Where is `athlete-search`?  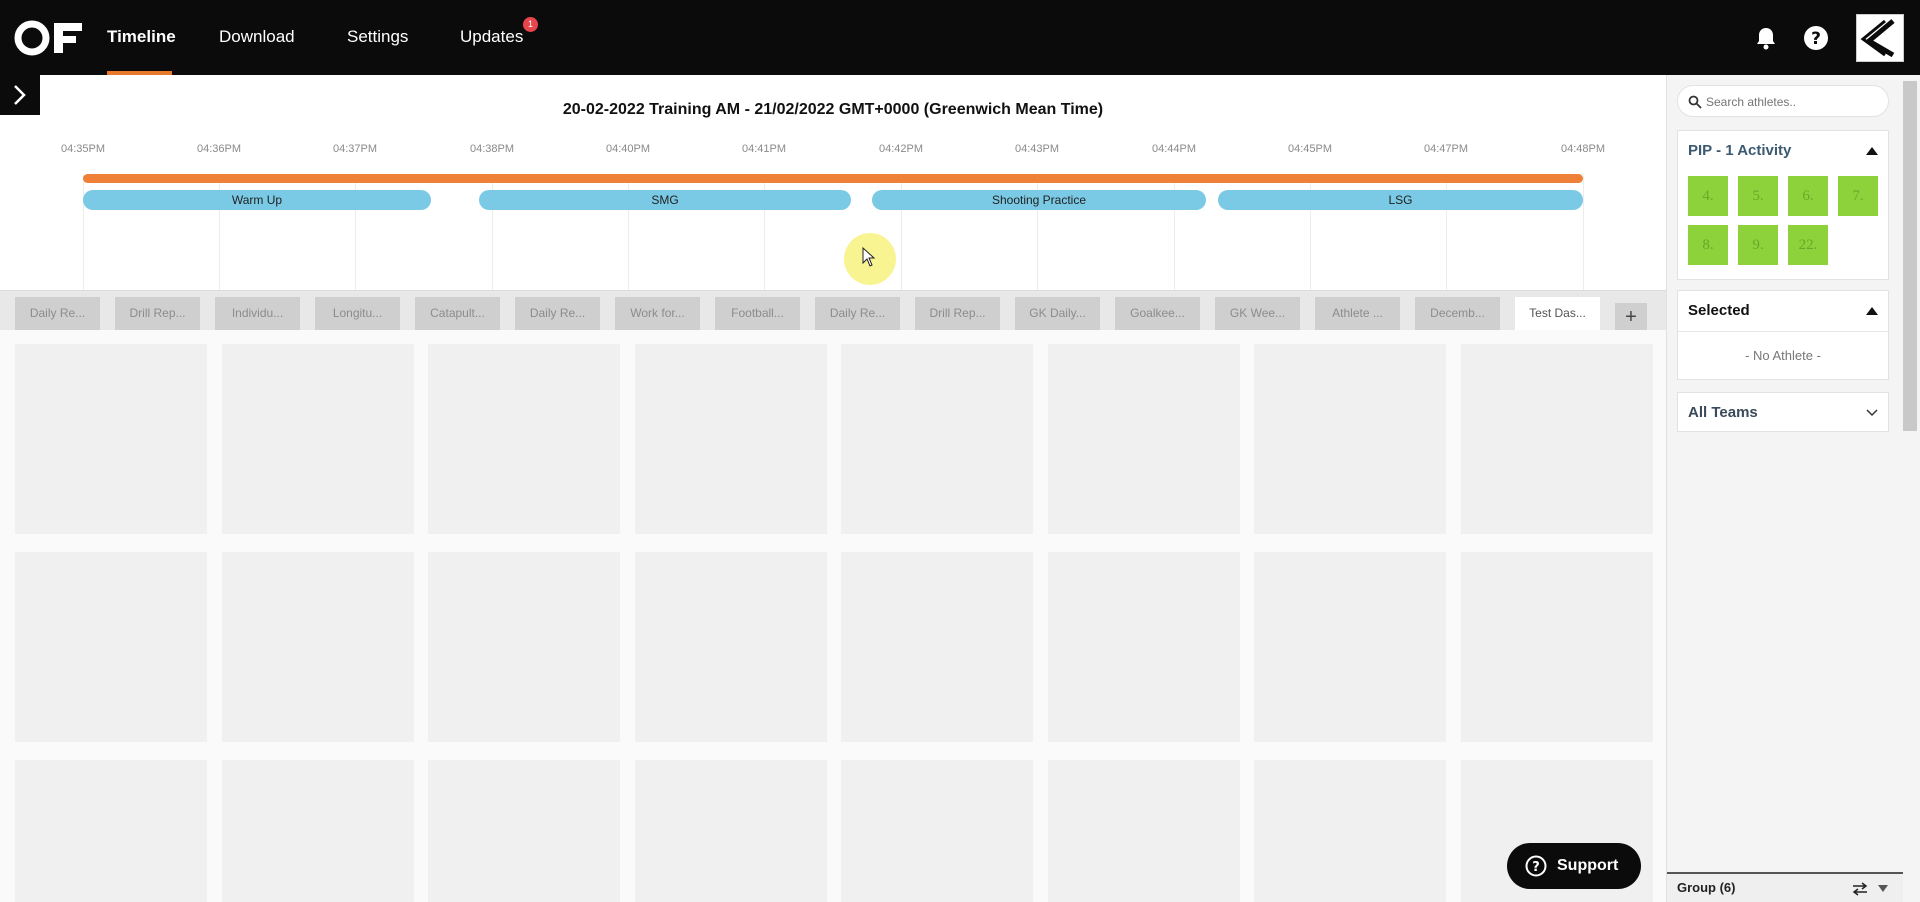
athlete-search is located at coordinates (1783, 101).